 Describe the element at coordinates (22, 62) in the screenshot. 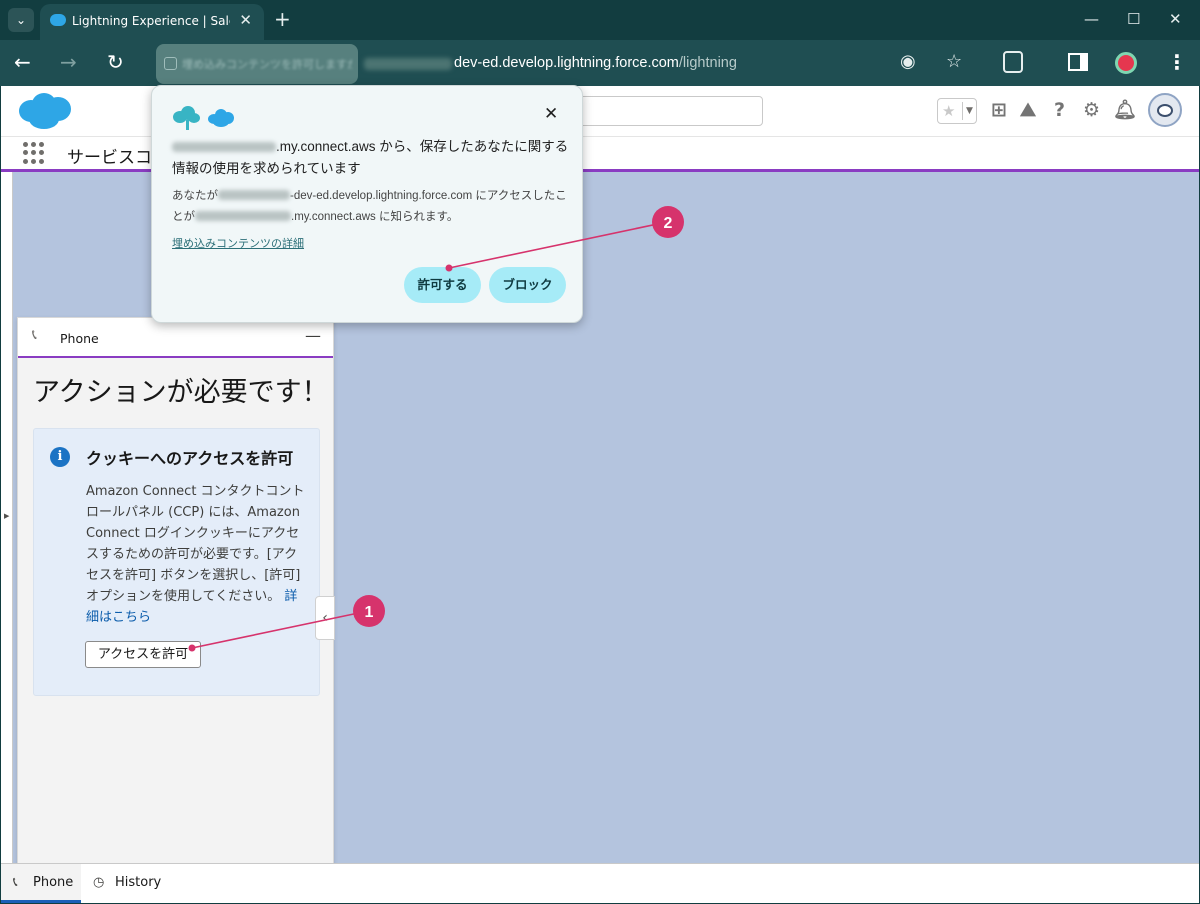

I see `back-arrow-icon: ←` at that location.